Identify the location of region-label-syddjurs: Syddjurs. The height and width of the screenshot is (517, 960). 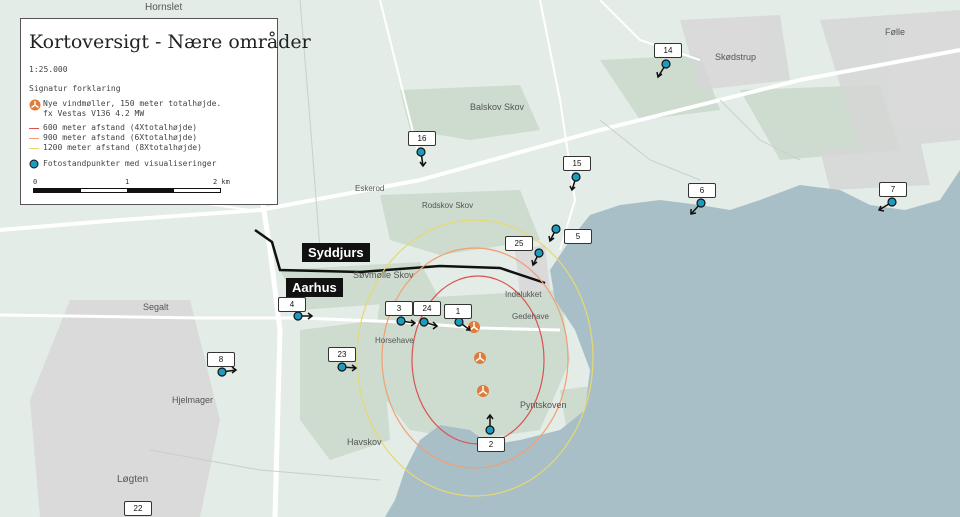
(336, 252).